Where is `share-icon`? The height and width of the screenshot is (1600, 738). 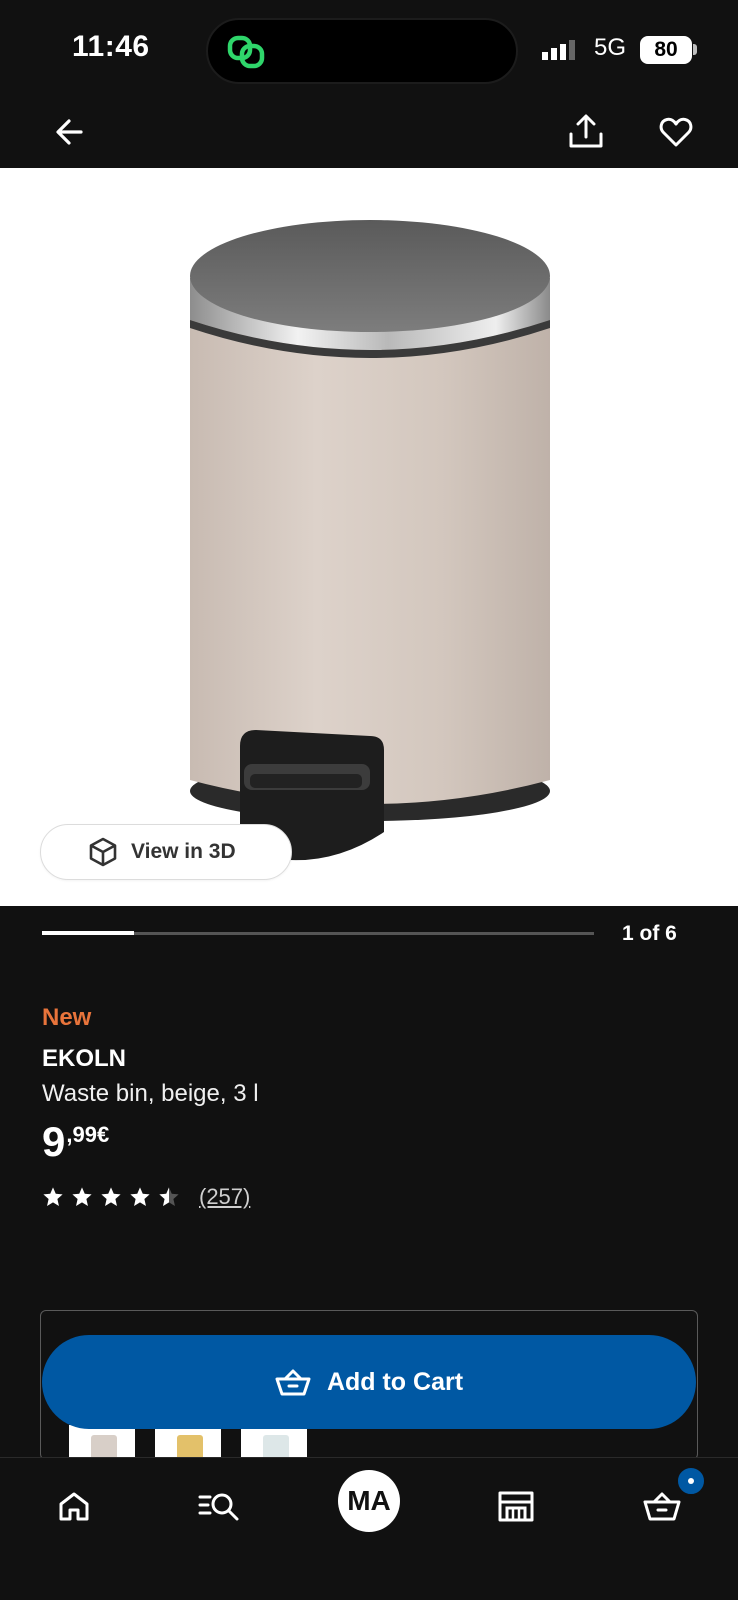 share-icon is located at coordinates (586, 131).